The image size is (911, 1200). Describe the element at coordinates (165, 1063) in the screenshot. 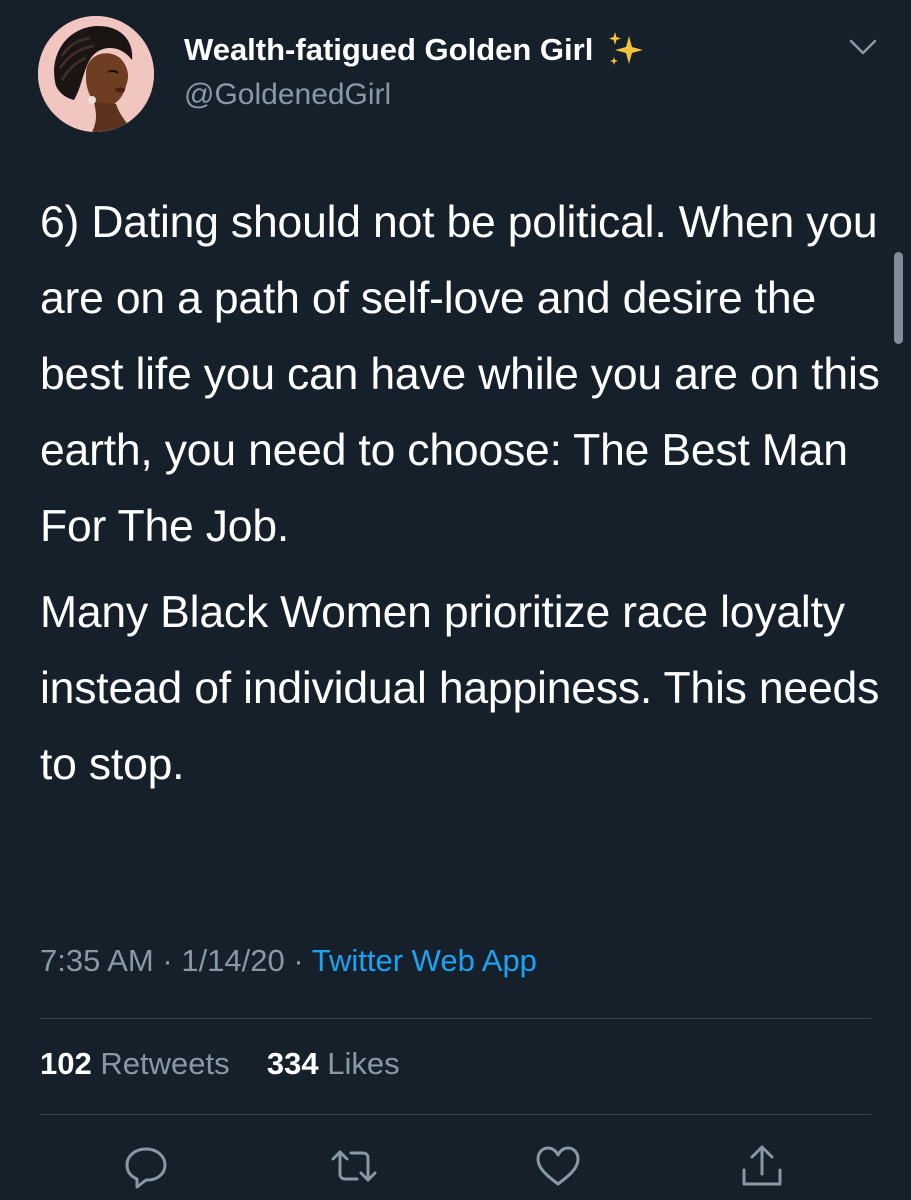

I see `retweets-label: Retweets` at that location.